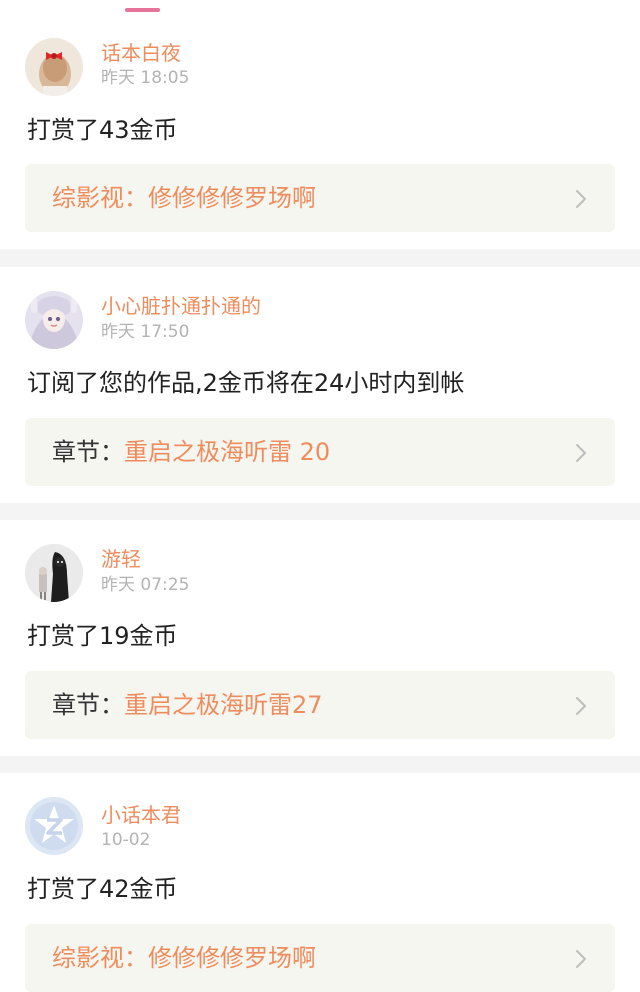 The image size is (640, 992). Describe the element at coordinates (320, 10) in the screenshot. I see `top-tab-bar` at that location.